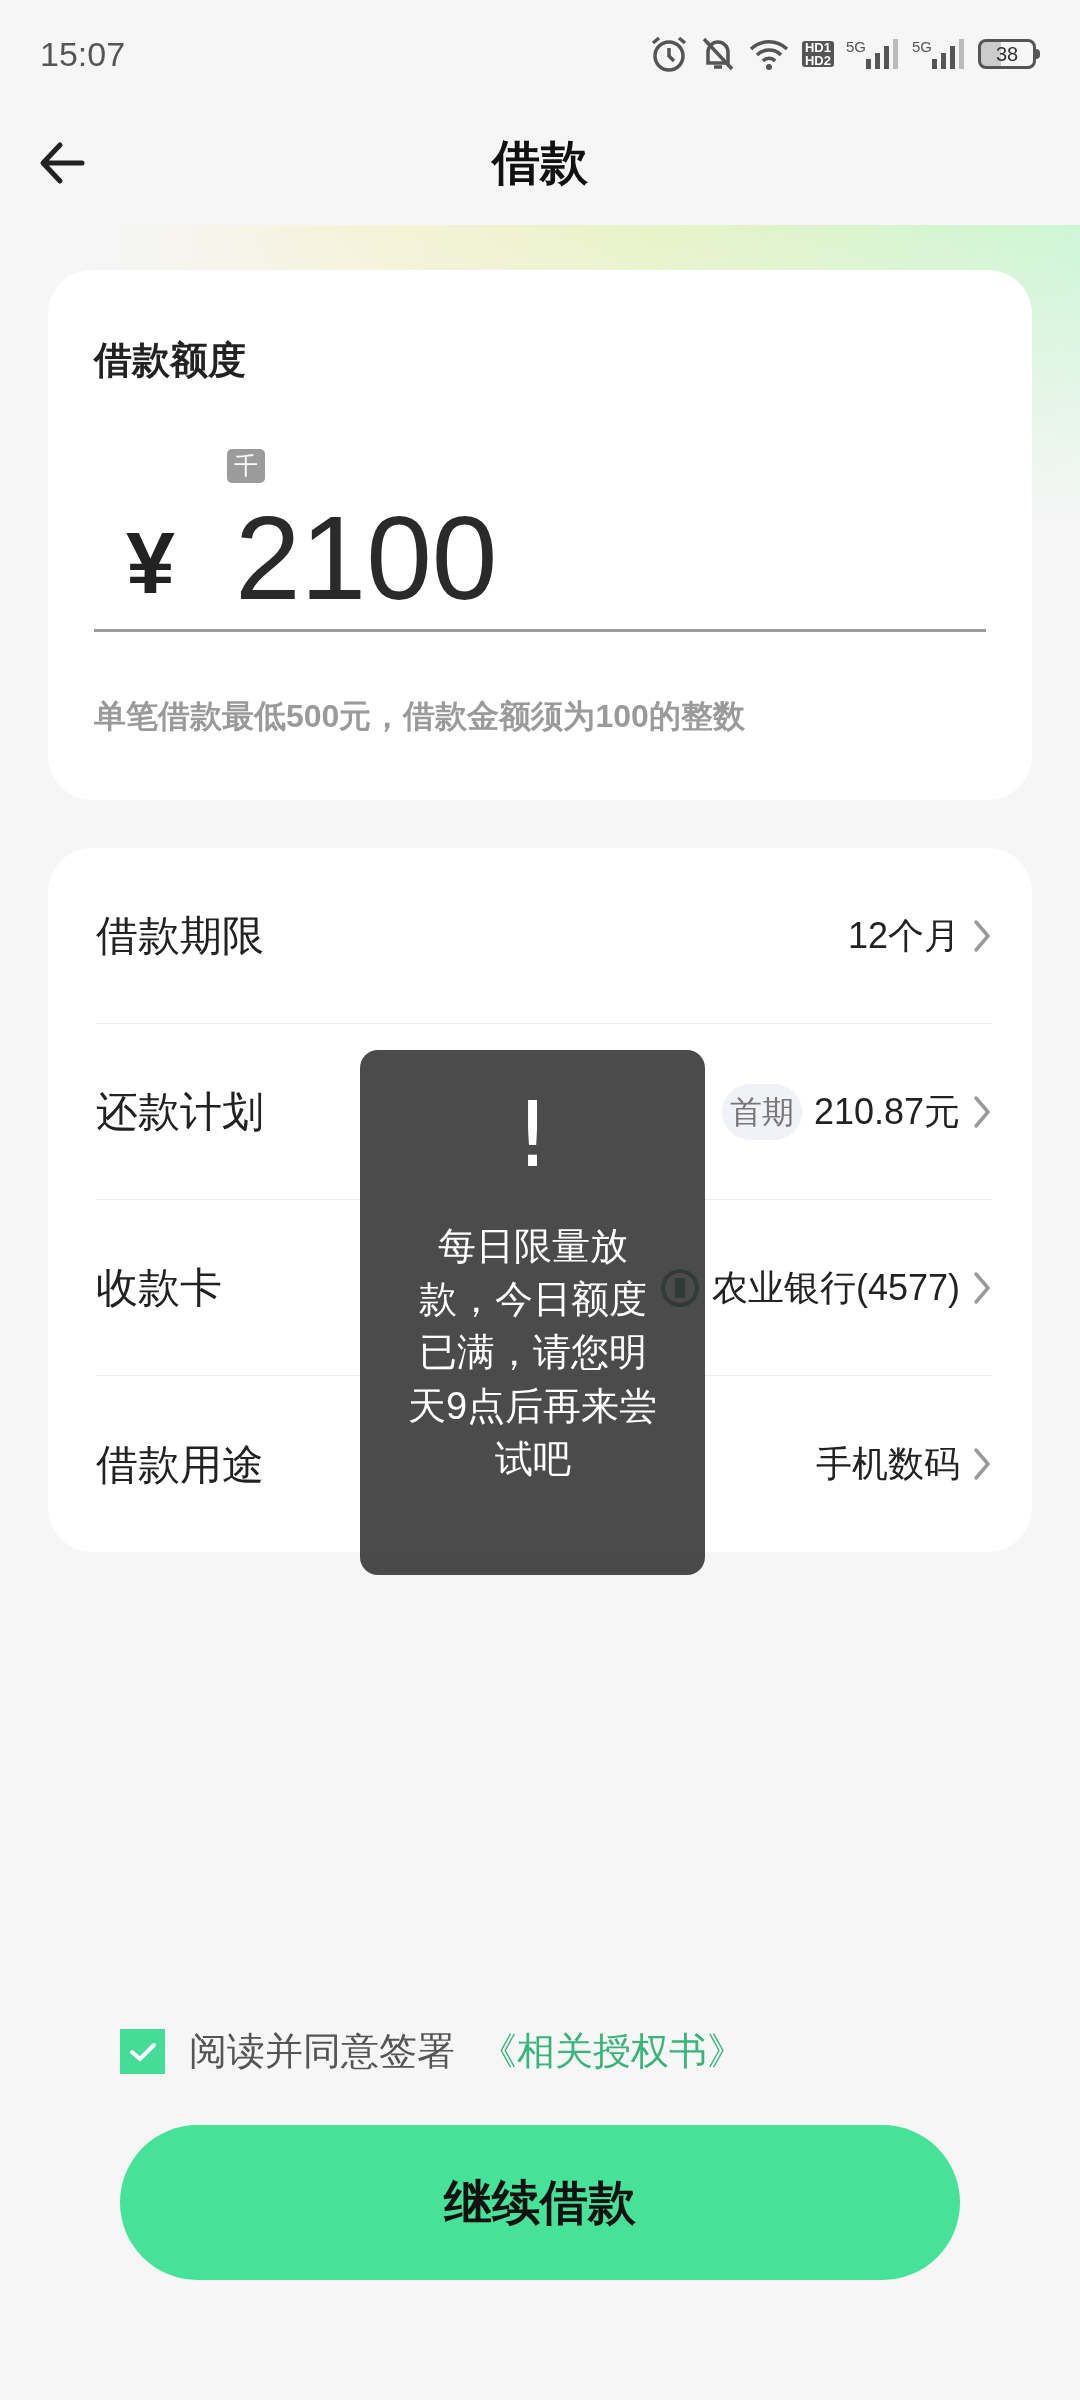  I want to click on alarm-clock-icon, so click(668, 54).